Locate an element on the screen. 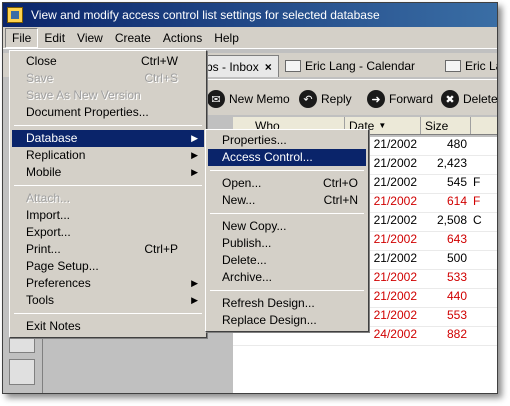  column-extra is located at coordinates (484, 125).